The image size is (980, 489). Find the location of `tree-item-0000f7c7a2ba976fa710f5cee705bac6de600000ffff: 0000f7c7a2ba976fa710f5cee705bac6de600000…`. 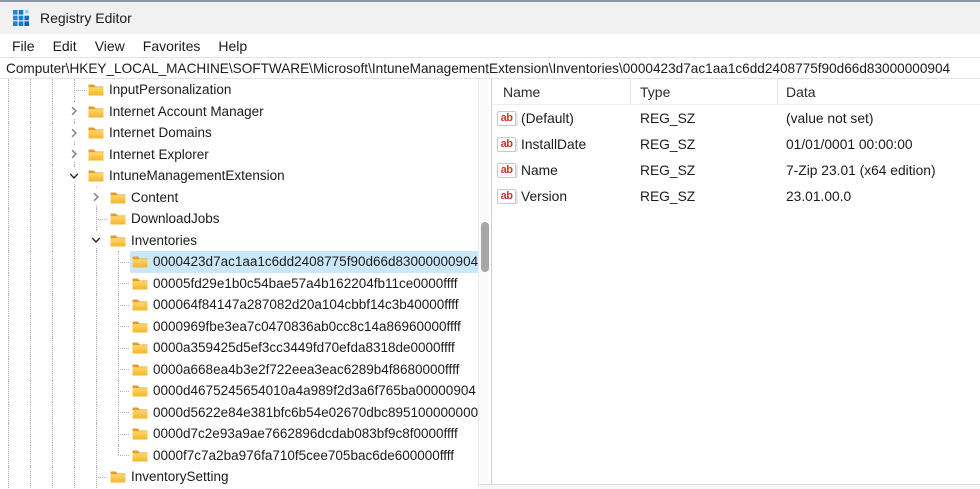

tree-item-0000f7c7a2ba976fa710f5cee705bac6de600000ffff: 0000f7c7a2ba976fa710f5cee705bac6de600000… is located at coordinates (239, 455).